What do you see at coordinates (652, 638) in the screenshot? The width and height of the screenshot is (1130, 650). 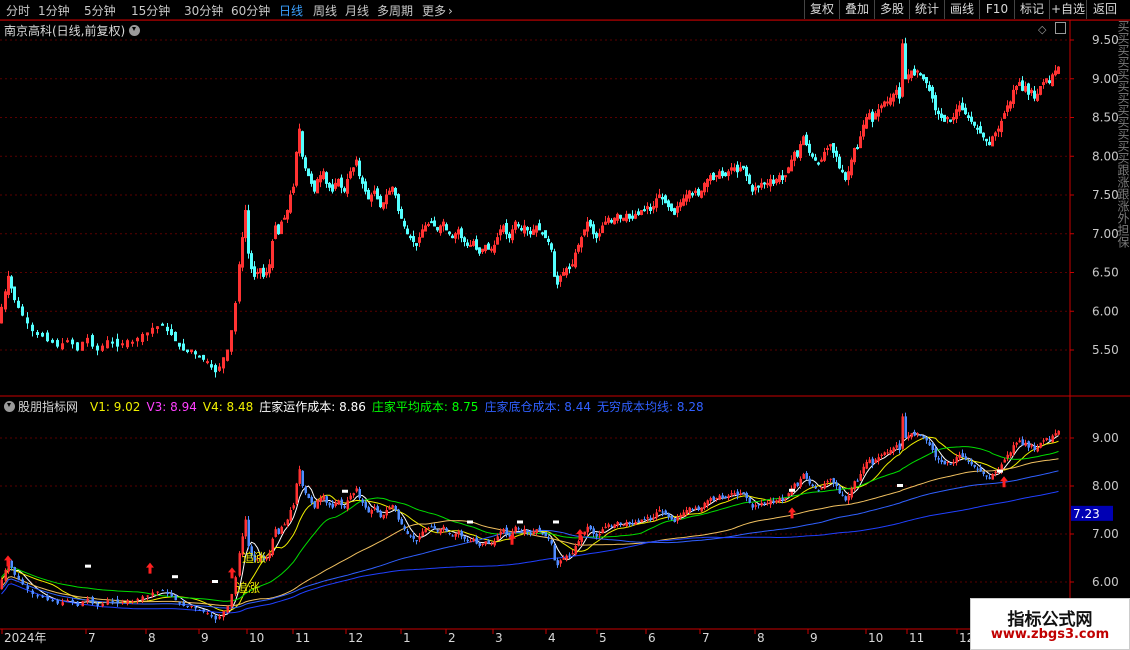 I see `x-tick-label: 6` at bounding box center [652, 638].